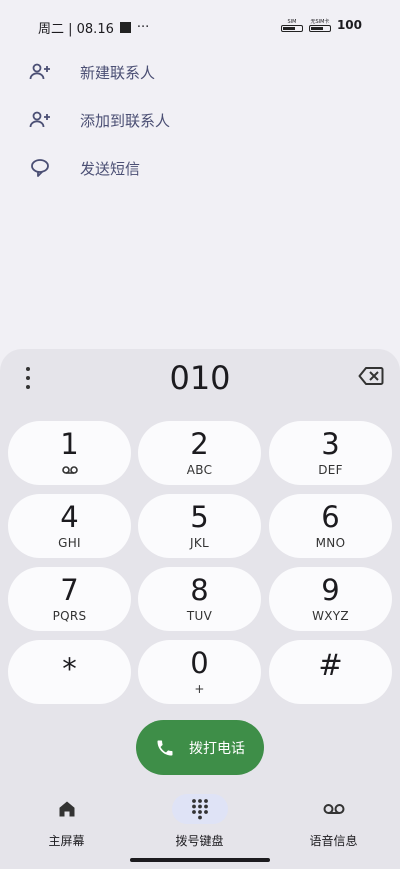  What do you see at coordinates (69, 517) in the screenshot?
I see `key-digit: 4` at bounding box center [69, 517].